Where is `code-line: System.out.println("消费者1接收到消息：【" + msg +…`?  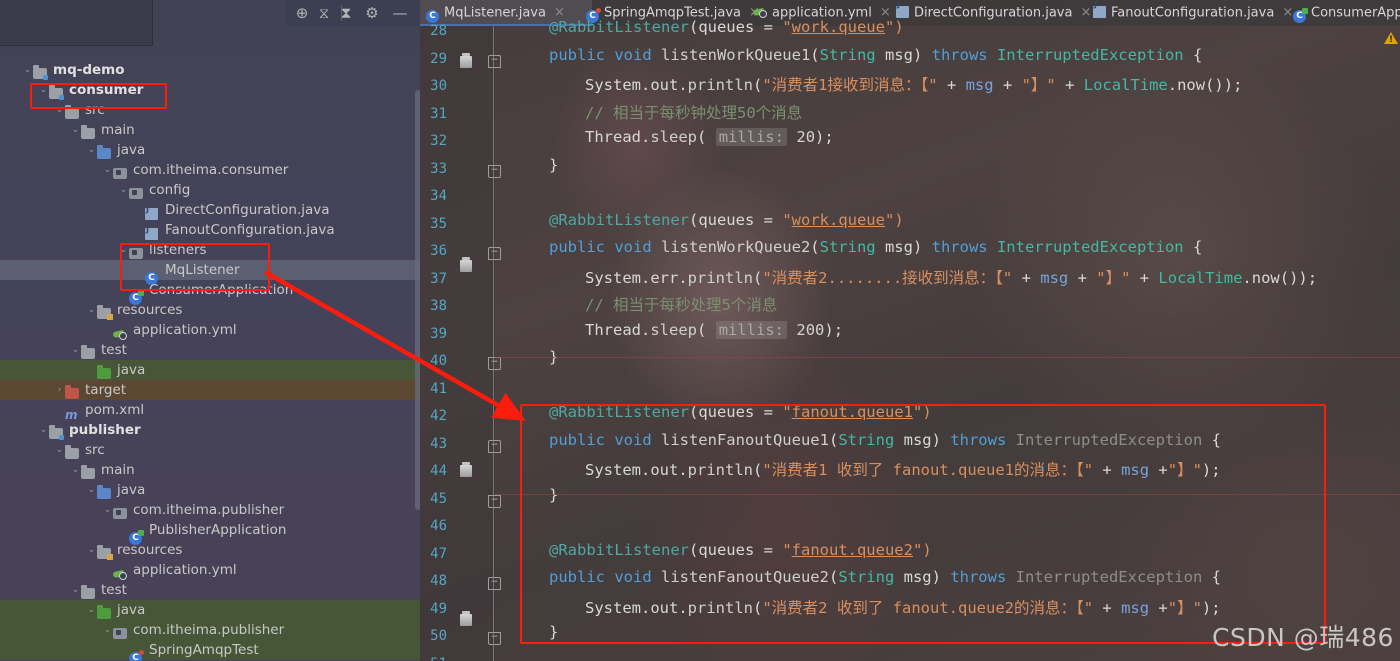
code-line: System.out.println("消费者1接收到消息：【" + msg +… is located at coordinates (913, 84).